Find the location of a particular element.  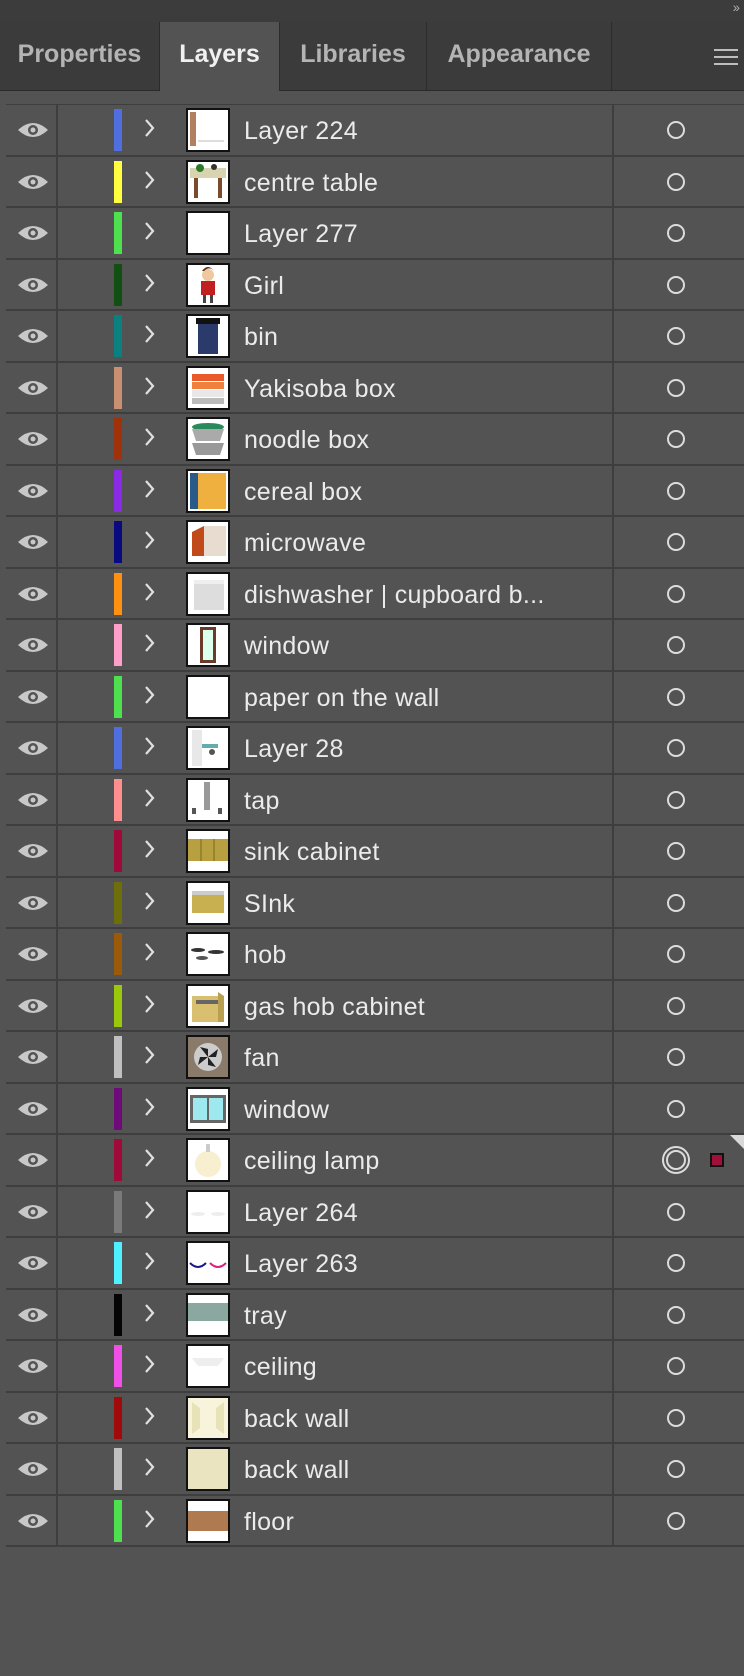

layer-name: Yakisoba box is located at coordinates (320, 388).